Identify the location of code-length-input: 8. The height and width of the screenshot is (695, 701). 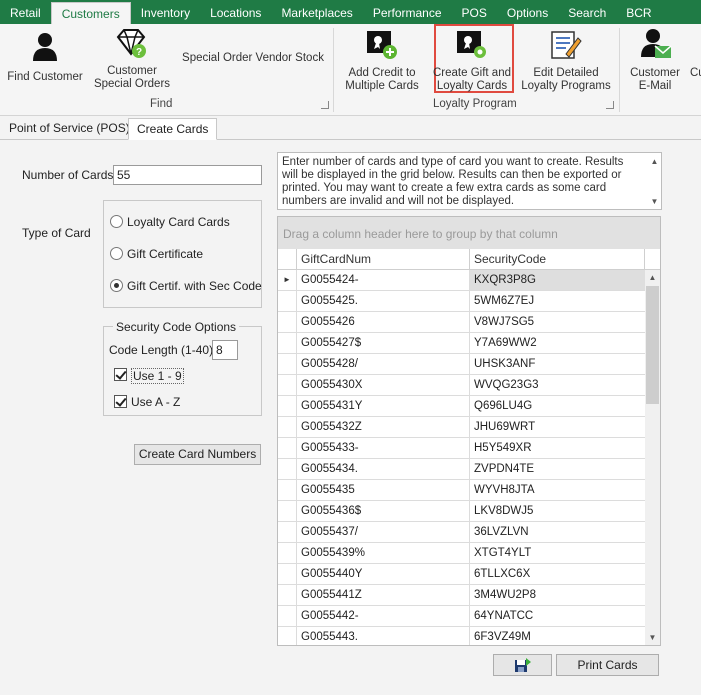
(225, 350).